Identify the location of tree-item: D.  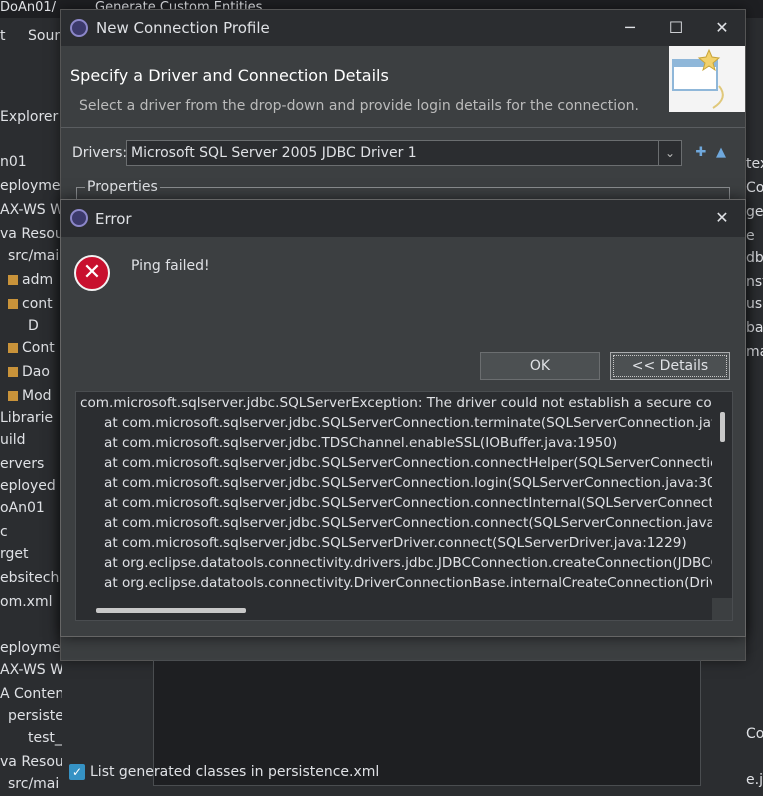
(33, 326).